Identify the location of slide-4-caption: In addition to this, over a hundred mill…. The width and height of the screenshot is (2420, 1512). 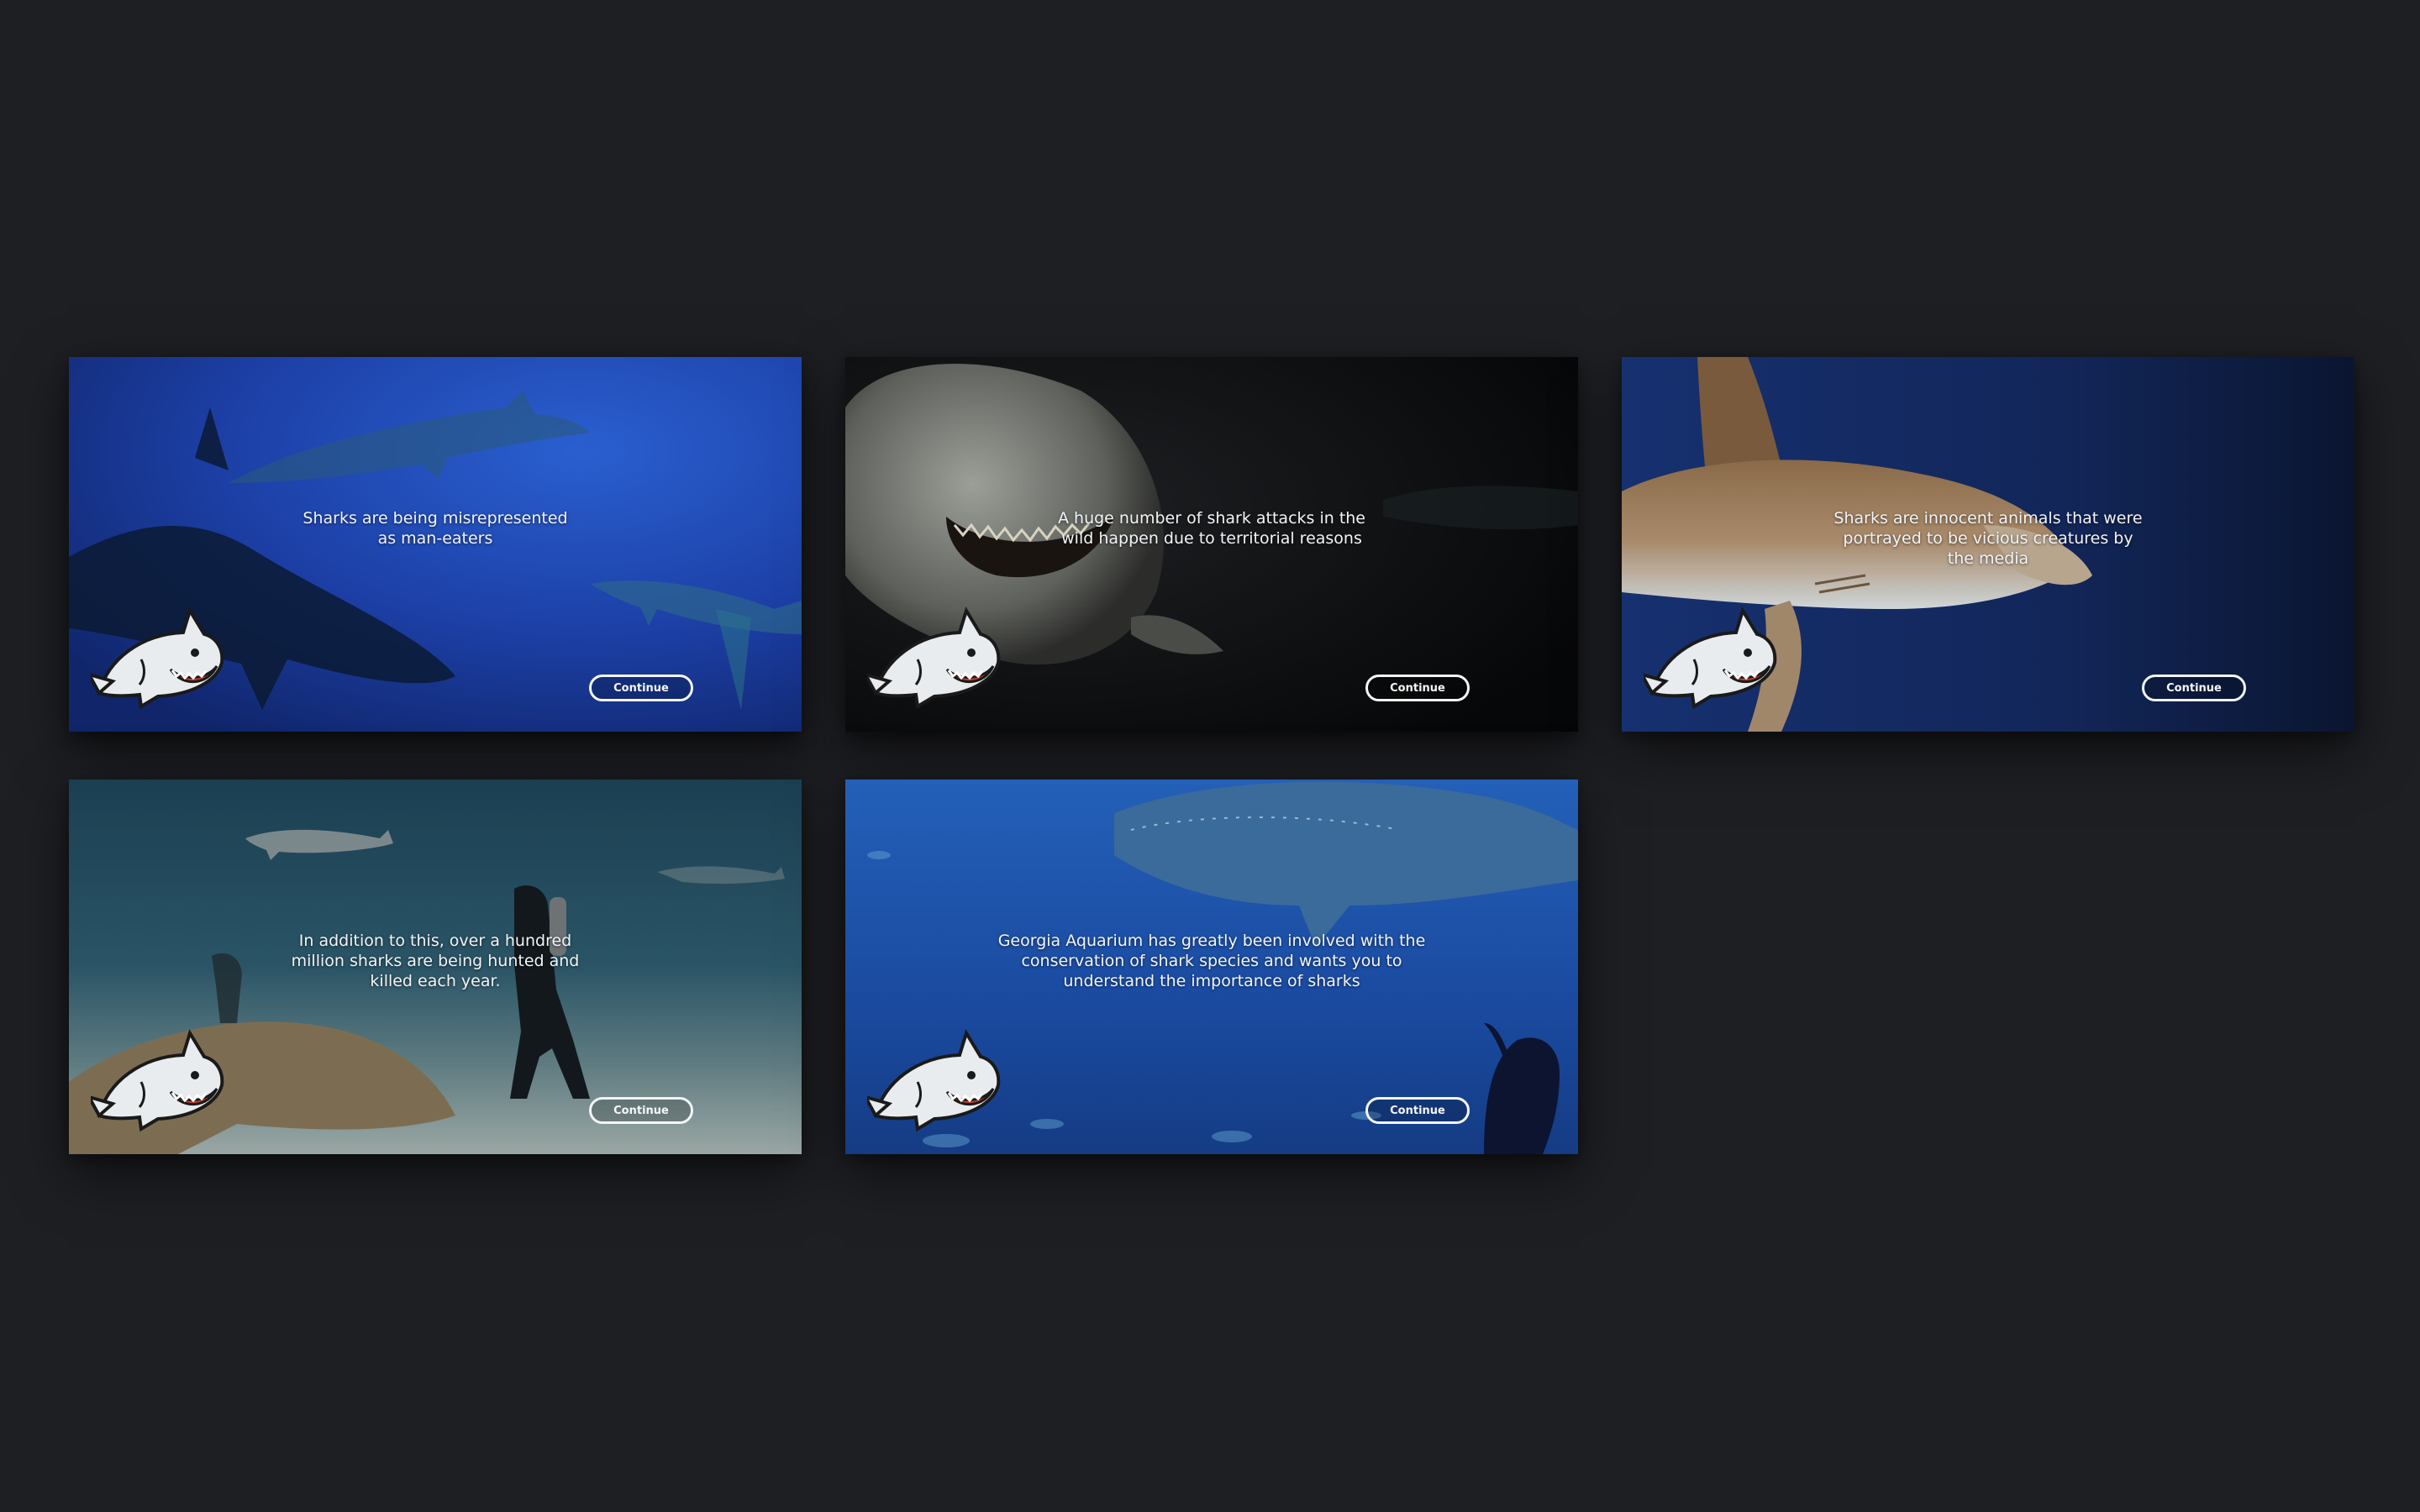
(435, 961).